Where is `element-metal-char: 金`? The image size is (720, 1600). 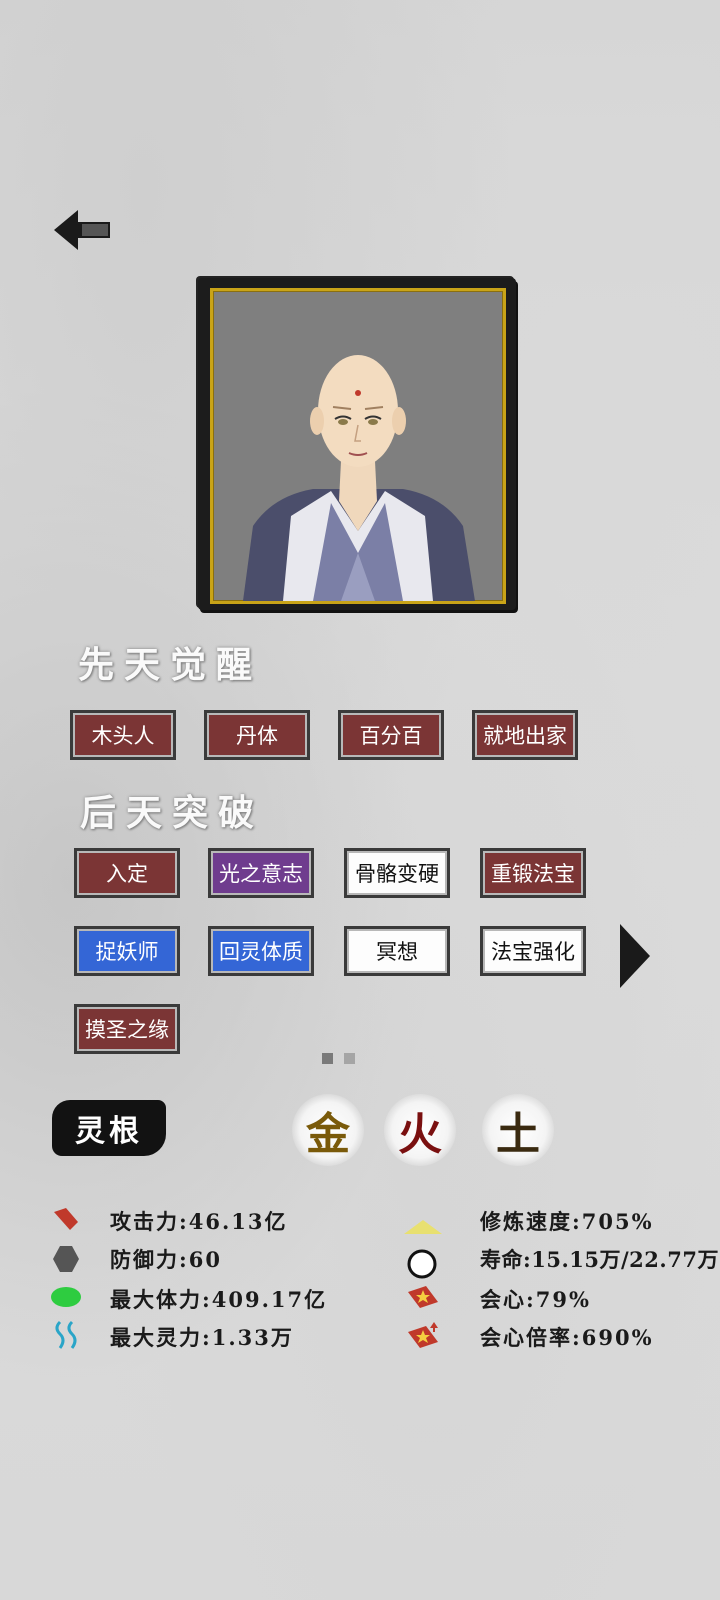 element-metal-char: 金 is located at coordinates (328, 1134).